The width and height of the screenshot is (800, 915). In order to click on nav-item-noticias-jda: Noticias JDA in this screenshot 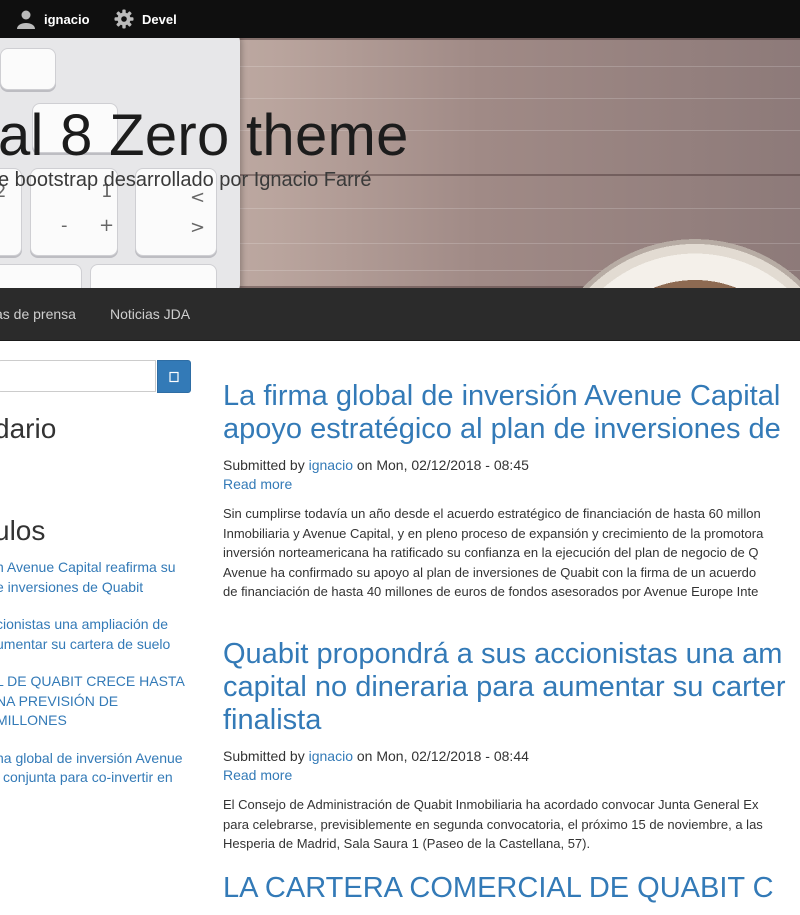, I will do `click(150, 314)`.